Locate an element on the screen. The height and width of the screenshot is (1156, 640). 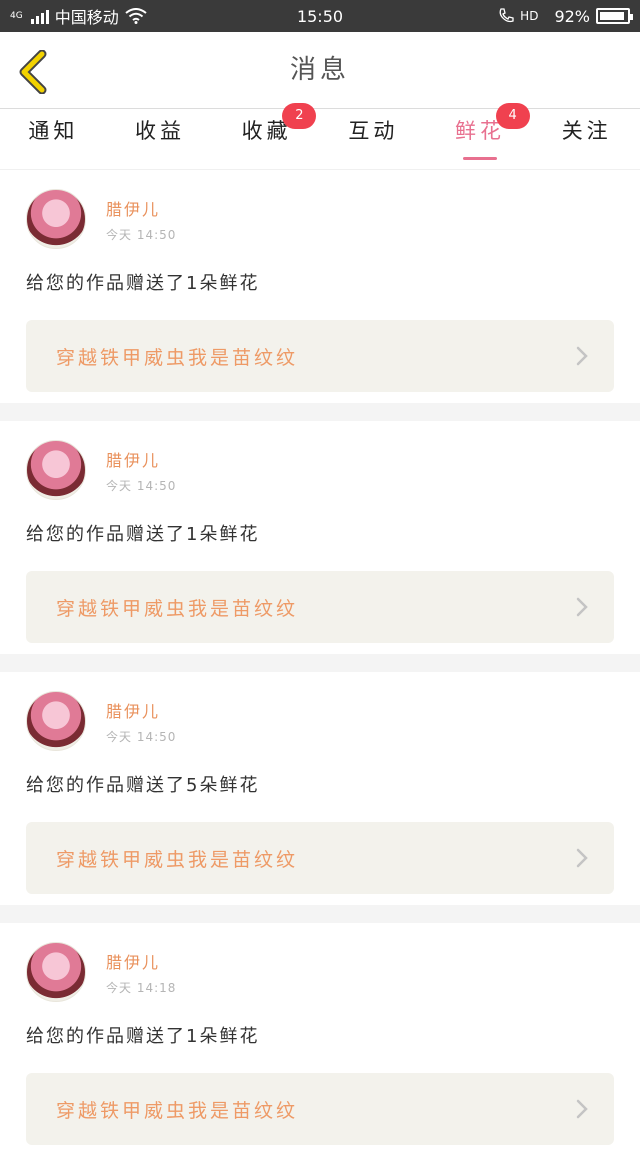
signal-icon is located at coordinates (39, 16).